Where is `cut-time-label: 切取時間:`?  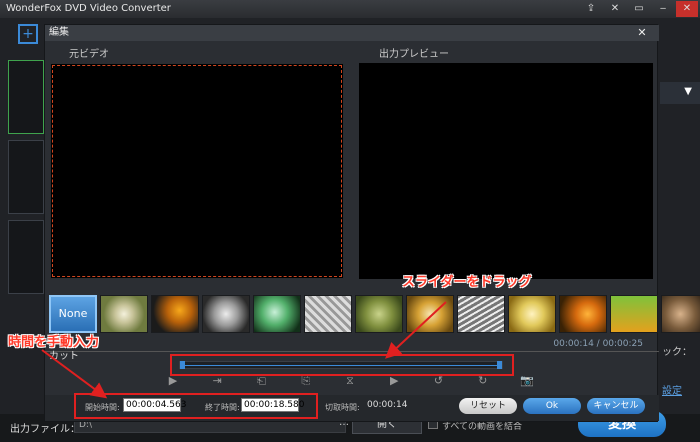 cut-time-label: 切取時間: is located at coordinates (342, 407).